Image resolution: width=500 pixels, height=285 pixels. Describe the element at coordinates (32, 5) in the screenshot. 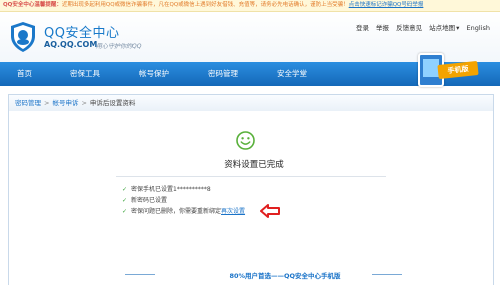

I see `notice-label: QQ安全中心温馨提醒：` at that location.